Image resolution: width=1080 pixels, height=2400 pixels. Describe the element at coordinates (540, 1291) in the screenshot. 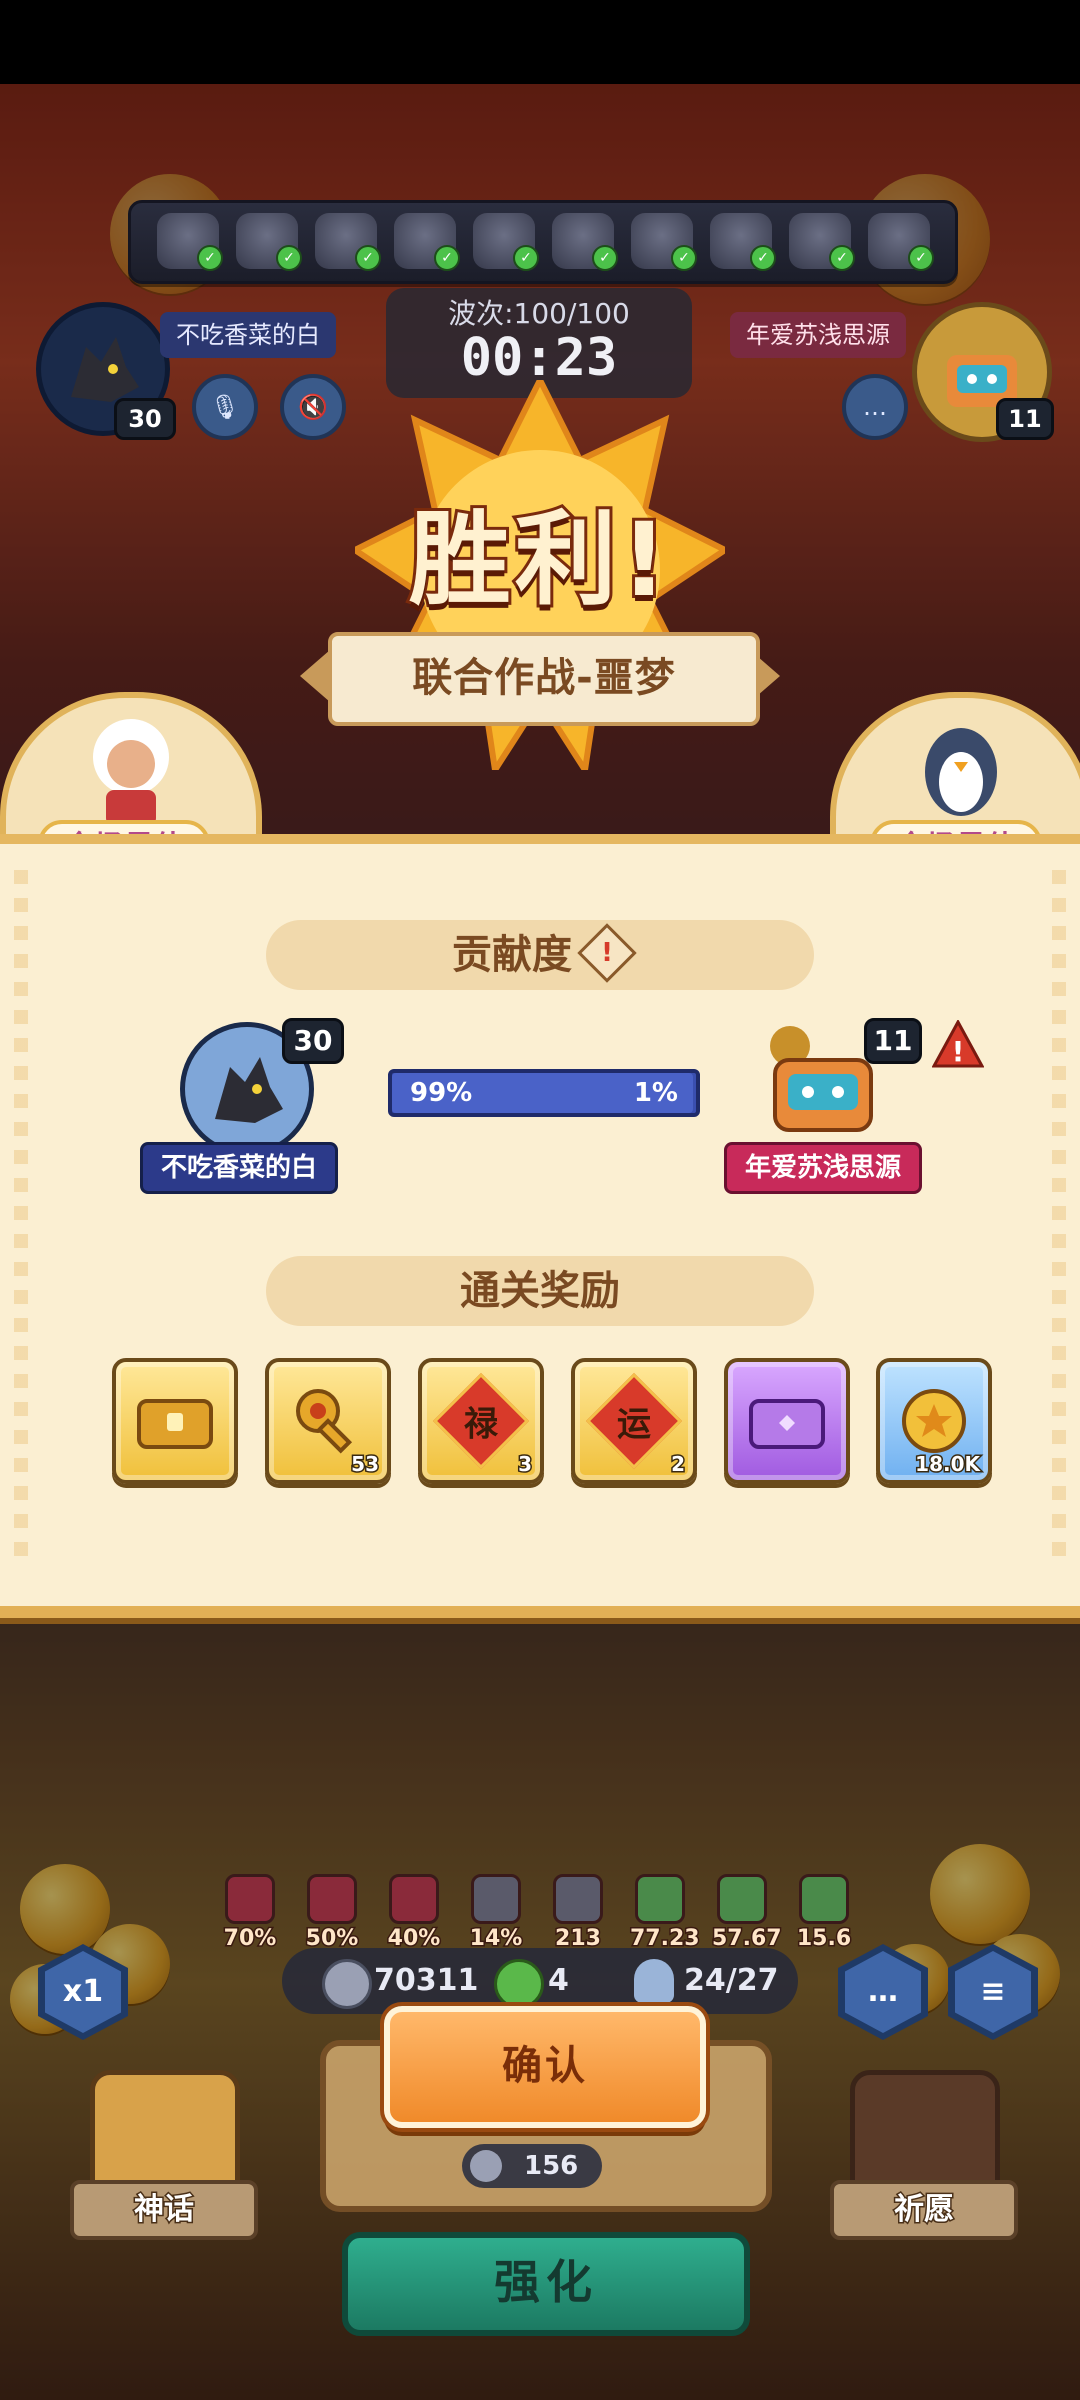

I see `rewards-header: 通关奖励` at that location.